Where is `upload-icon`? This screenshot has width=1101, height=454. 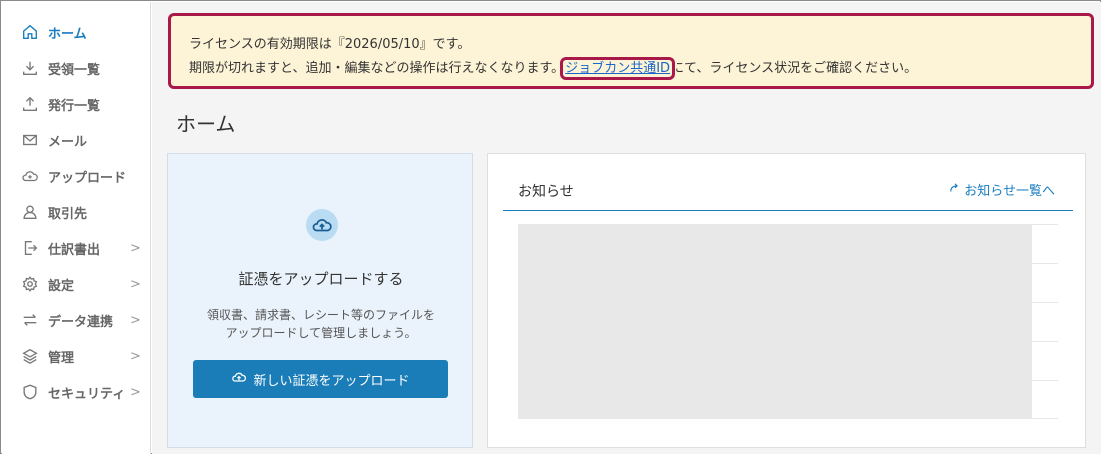
upload-icon is located at coordinates (30, 104).